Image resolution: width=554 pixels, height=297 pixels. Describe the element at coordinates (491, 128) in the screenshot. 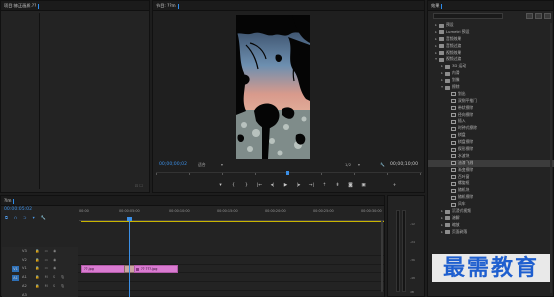

I see `effects-item: 时钟式擦除` at that location.